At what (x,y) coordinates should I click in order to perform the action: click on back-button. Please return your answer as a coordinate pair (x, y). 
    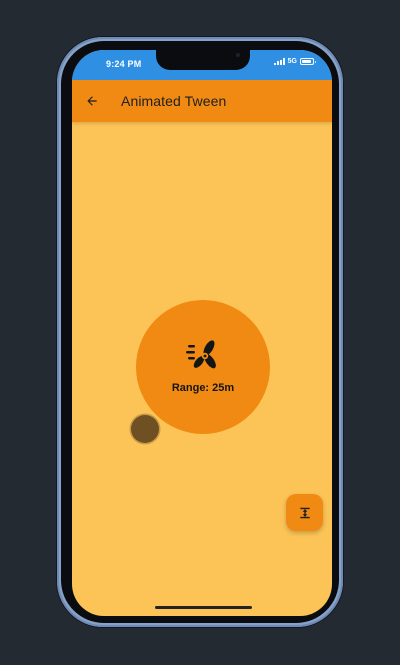
    Looking at the image, I should click on (92, 101).